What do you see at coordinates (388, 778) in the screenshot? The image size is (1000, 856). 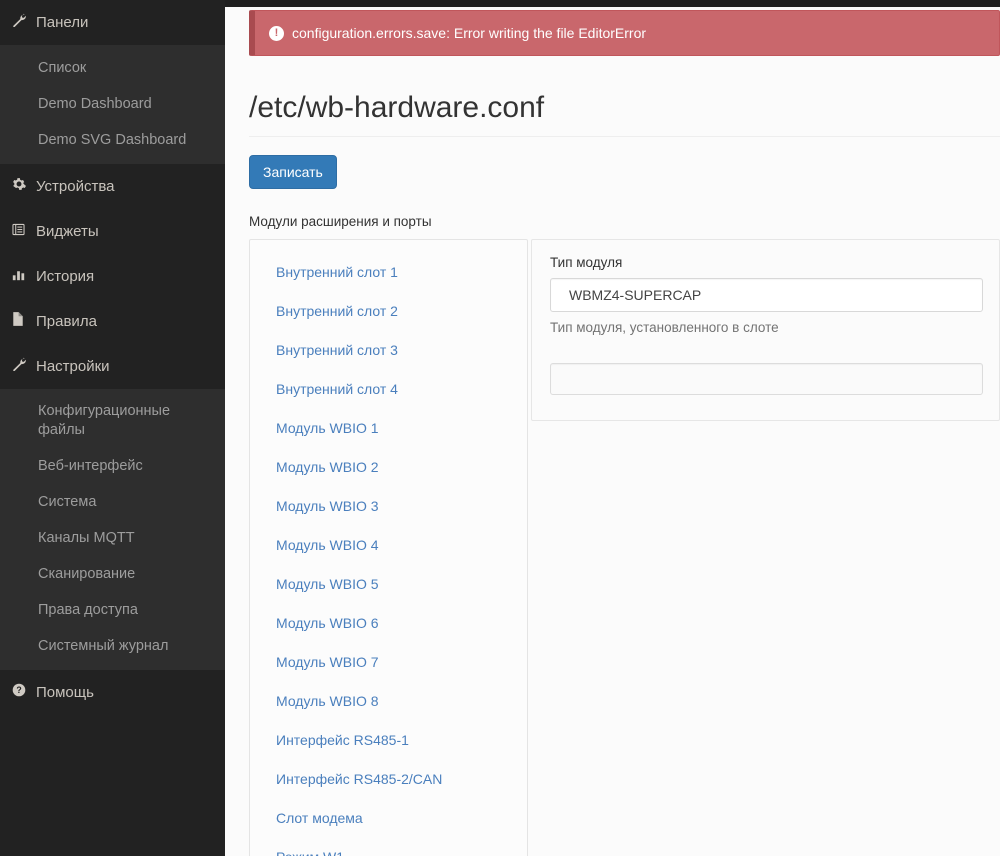 I see `list-item: Интерфейс RS485-2/CAN` at bounding box center [388, 778].